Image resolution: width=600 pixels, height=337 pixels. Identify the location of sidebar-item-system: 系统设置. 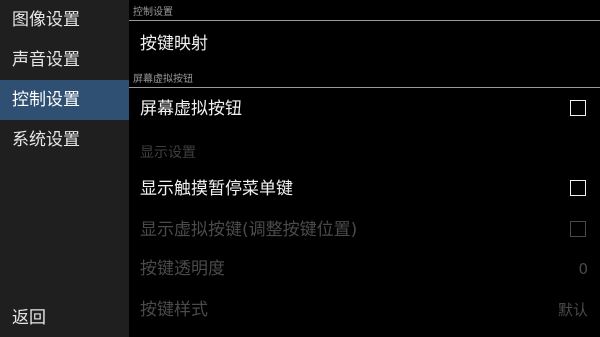
(64, 140).